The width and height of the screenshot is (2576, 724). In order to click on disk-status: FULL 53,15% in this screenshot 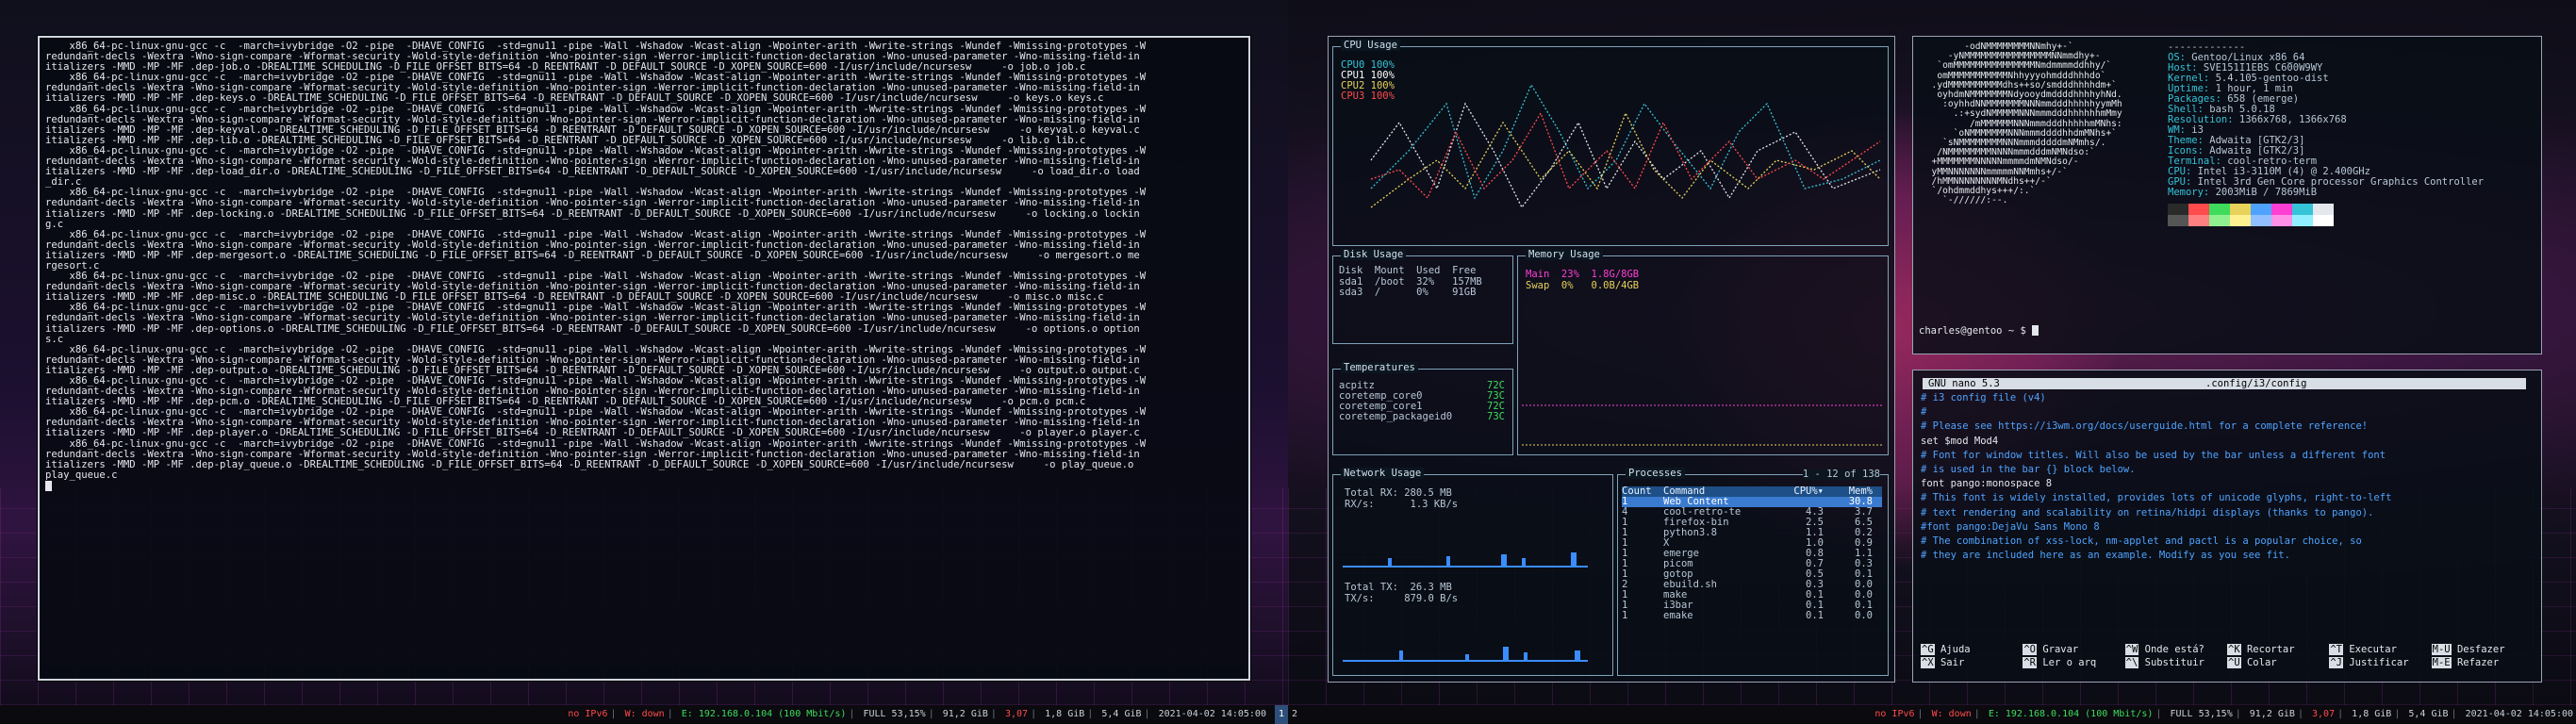, I will do `click(2201, 714)`.